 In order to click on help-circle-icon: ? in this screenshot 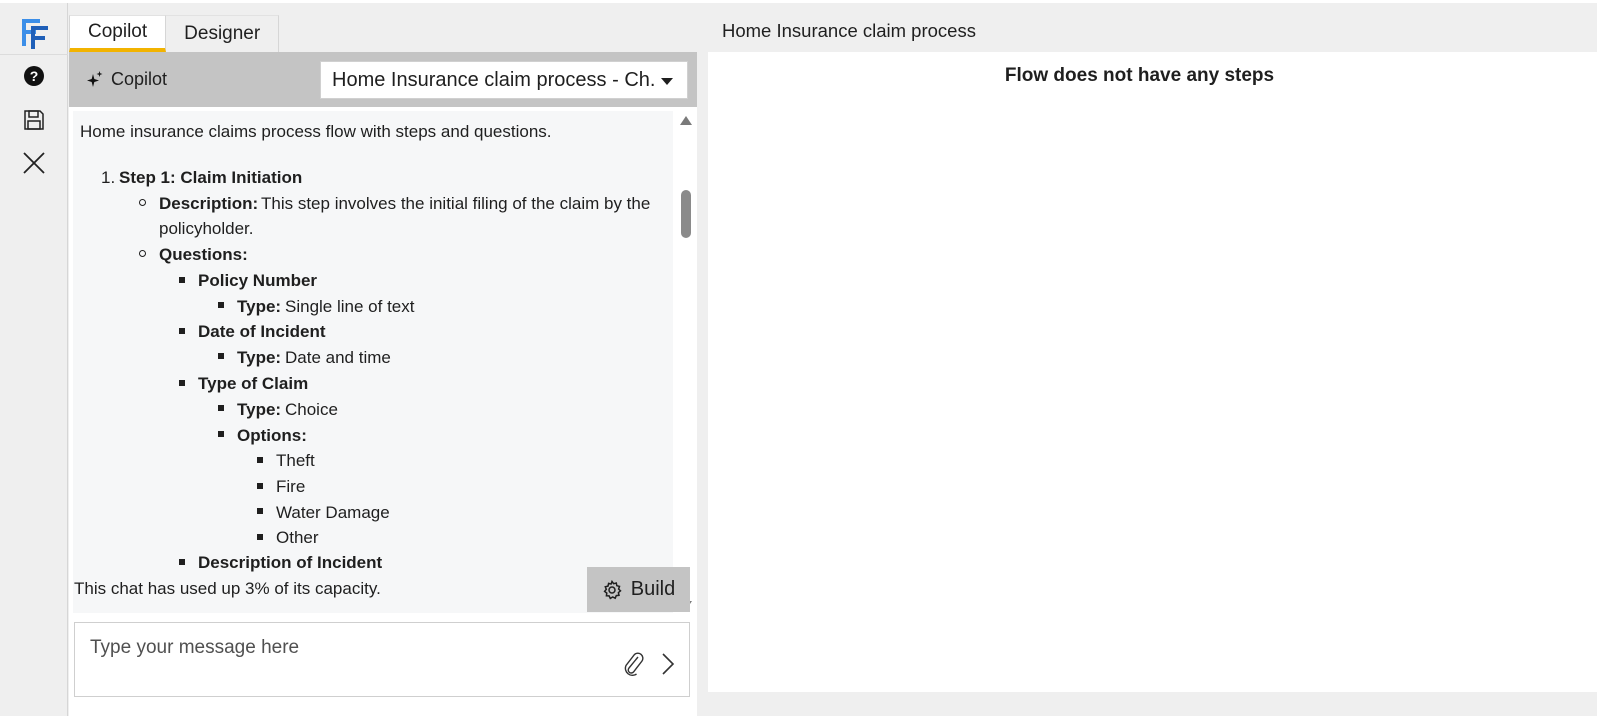, I will do `click(34, 76)`.